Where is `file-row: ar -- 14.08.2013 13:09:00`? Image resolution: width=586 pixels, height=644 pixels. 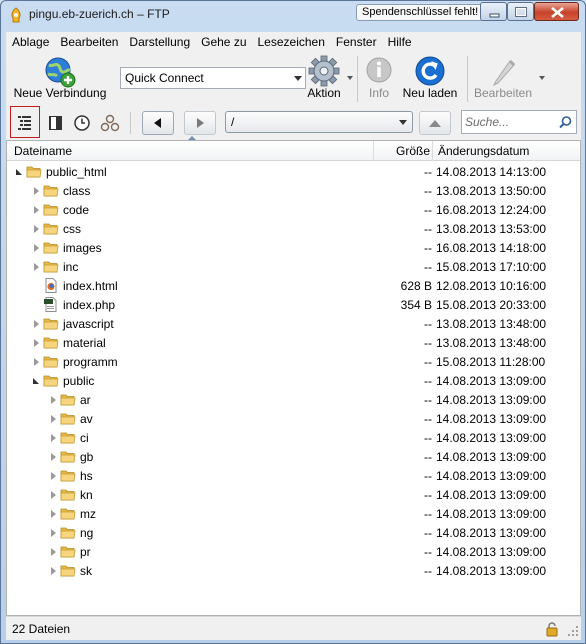
file-row: ar -- 14.08.2013 13:09:00 is located at coordinates (293, 400).